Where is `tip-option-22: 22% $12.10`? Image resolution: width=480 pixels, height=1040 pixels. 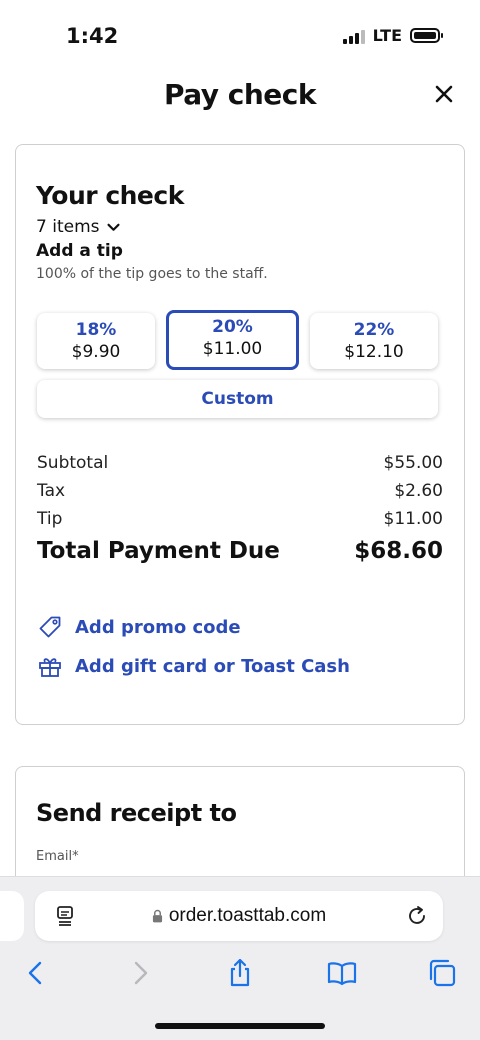
tip-option-22: 22% $12.10 is located at coordinates (374, 341).